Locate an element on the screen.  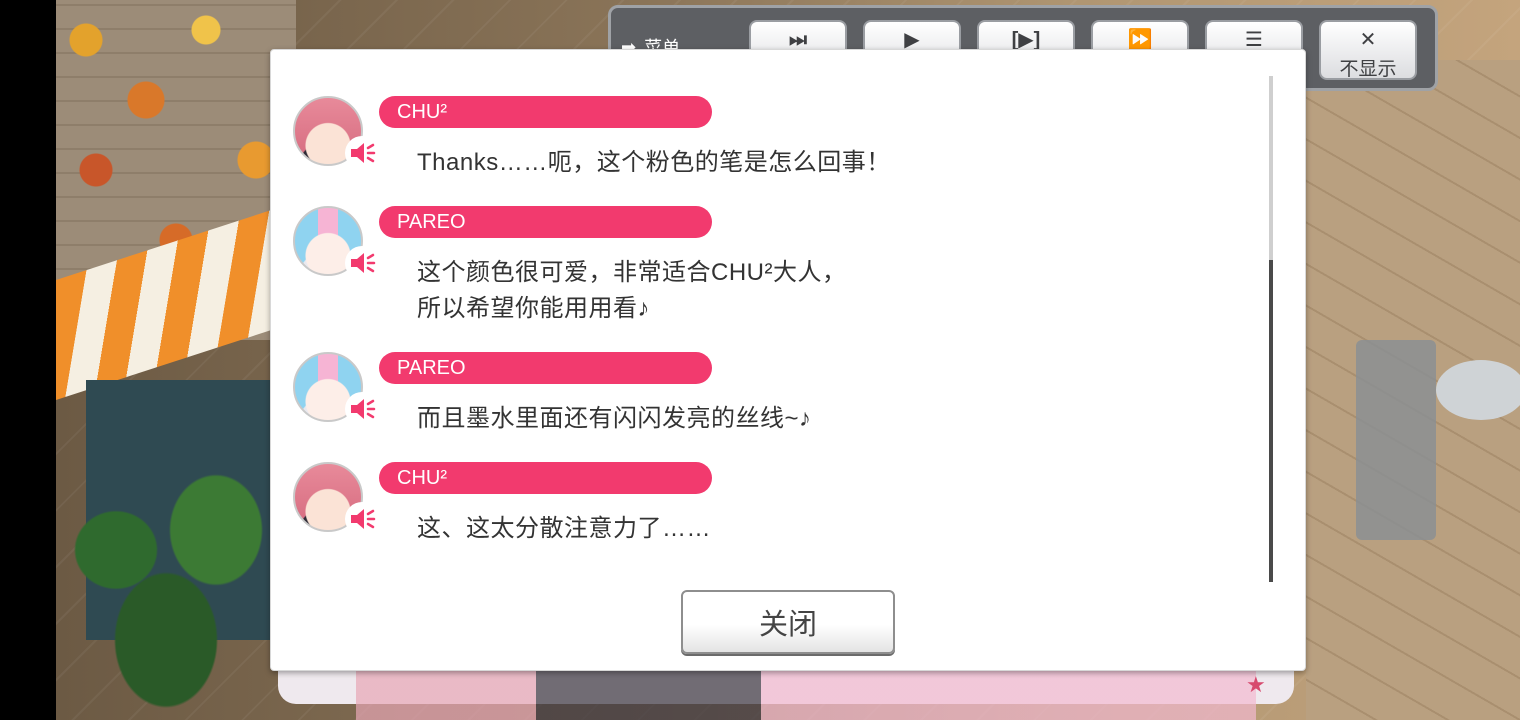
dialogue-line: 而且墨水里面还有闪闪发亮的丝线~♪ is located at coordinates (614, 418).